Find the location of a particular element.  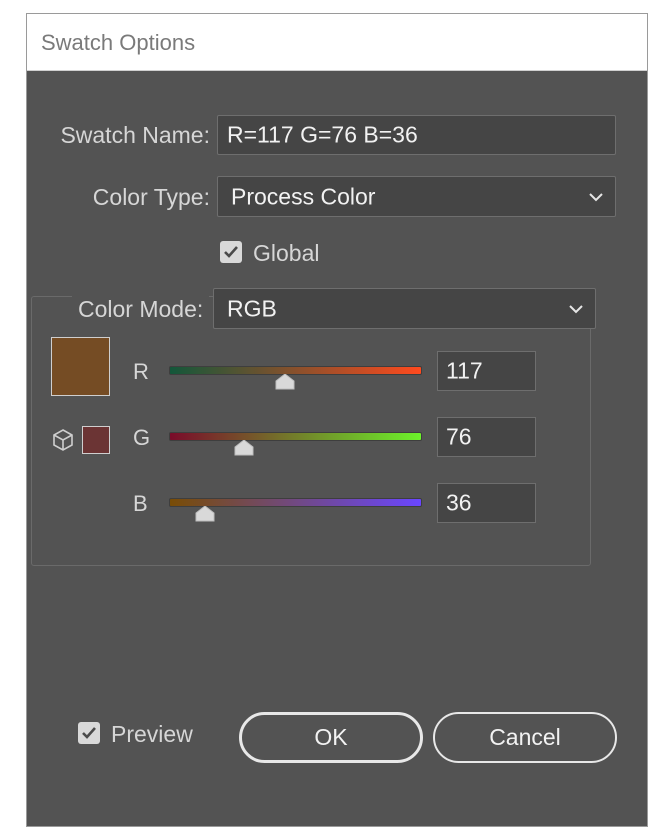

color-type-value: Process Color is located at coordinates (303, 196).